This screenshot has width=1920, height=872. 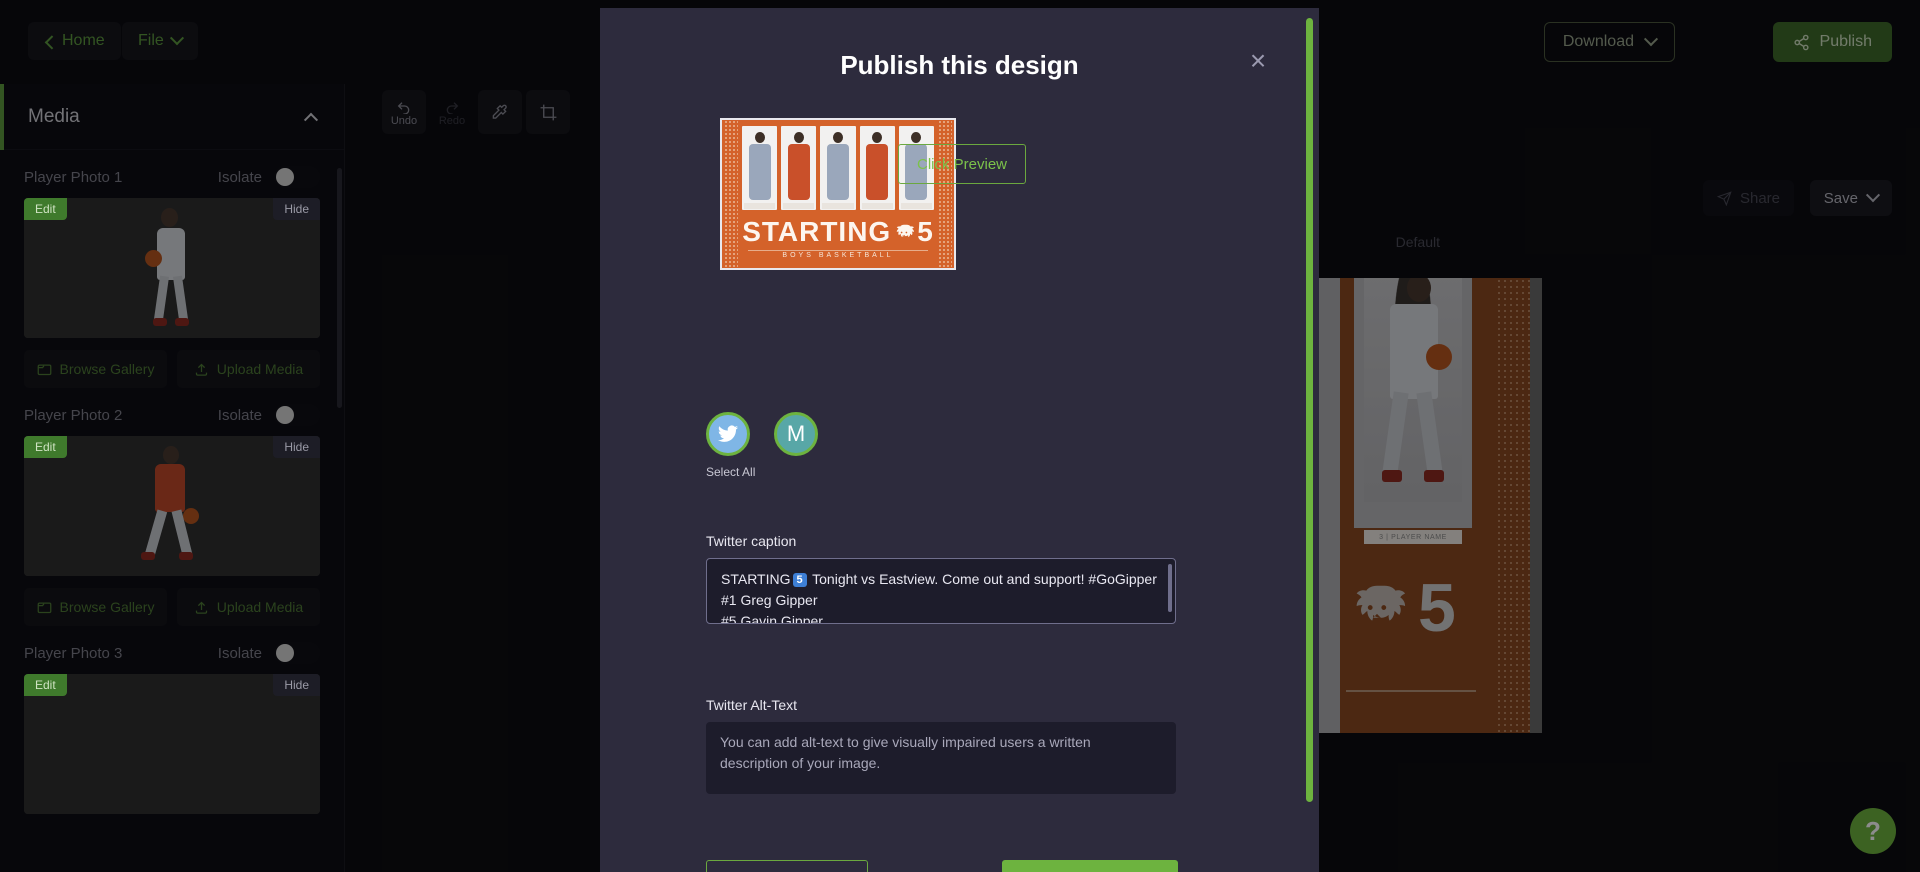 I want to click on twitter-bird-icon, so click(x=728, y=433).